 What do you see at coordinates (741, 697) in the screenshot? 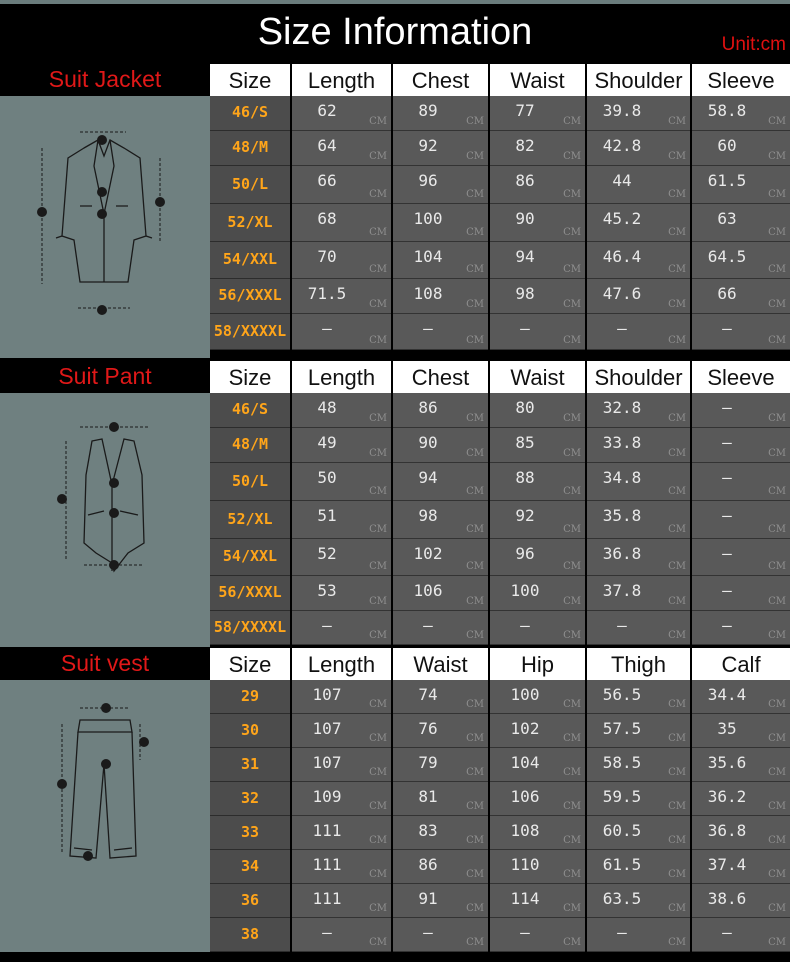
I see `measurement-cell: 34.4 CM` at bounding box center [741, 697].